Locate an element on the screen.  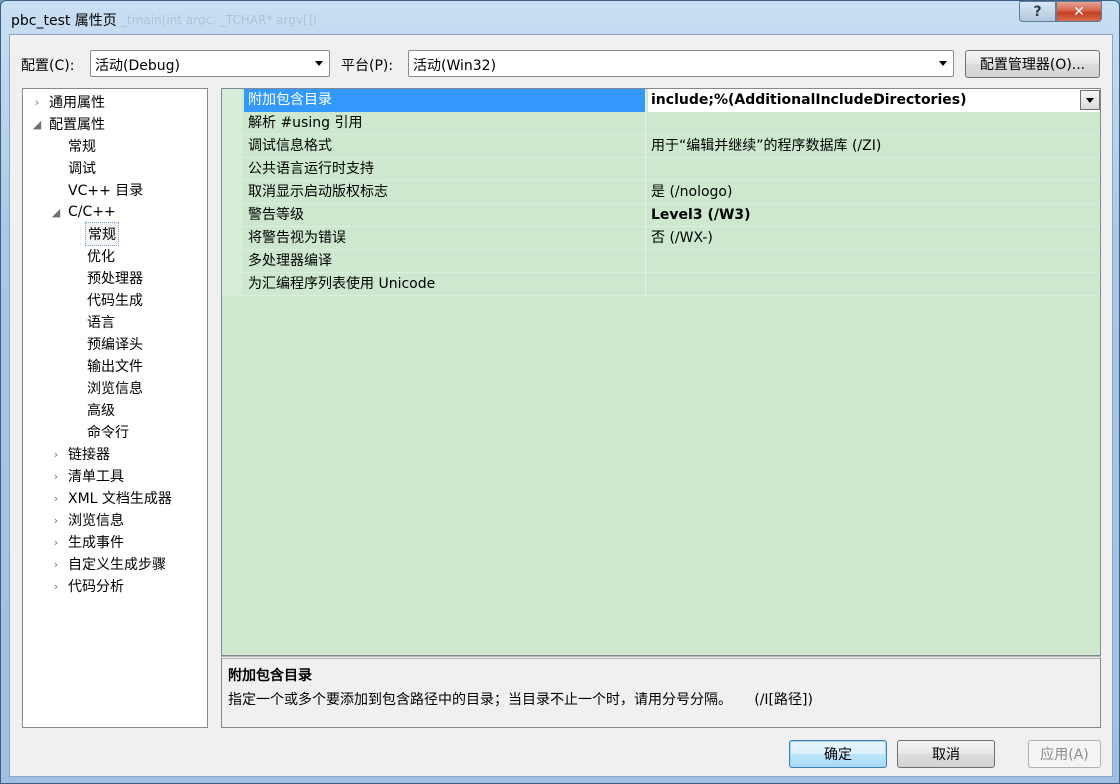
tree-item: ◢ C/C++ is located at coordinates (84, 212).